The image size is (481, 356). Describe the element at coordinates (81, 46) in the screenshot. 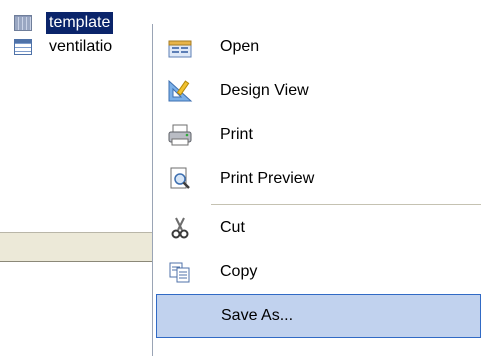

I see `list-item-label: ventilatio` at that location.